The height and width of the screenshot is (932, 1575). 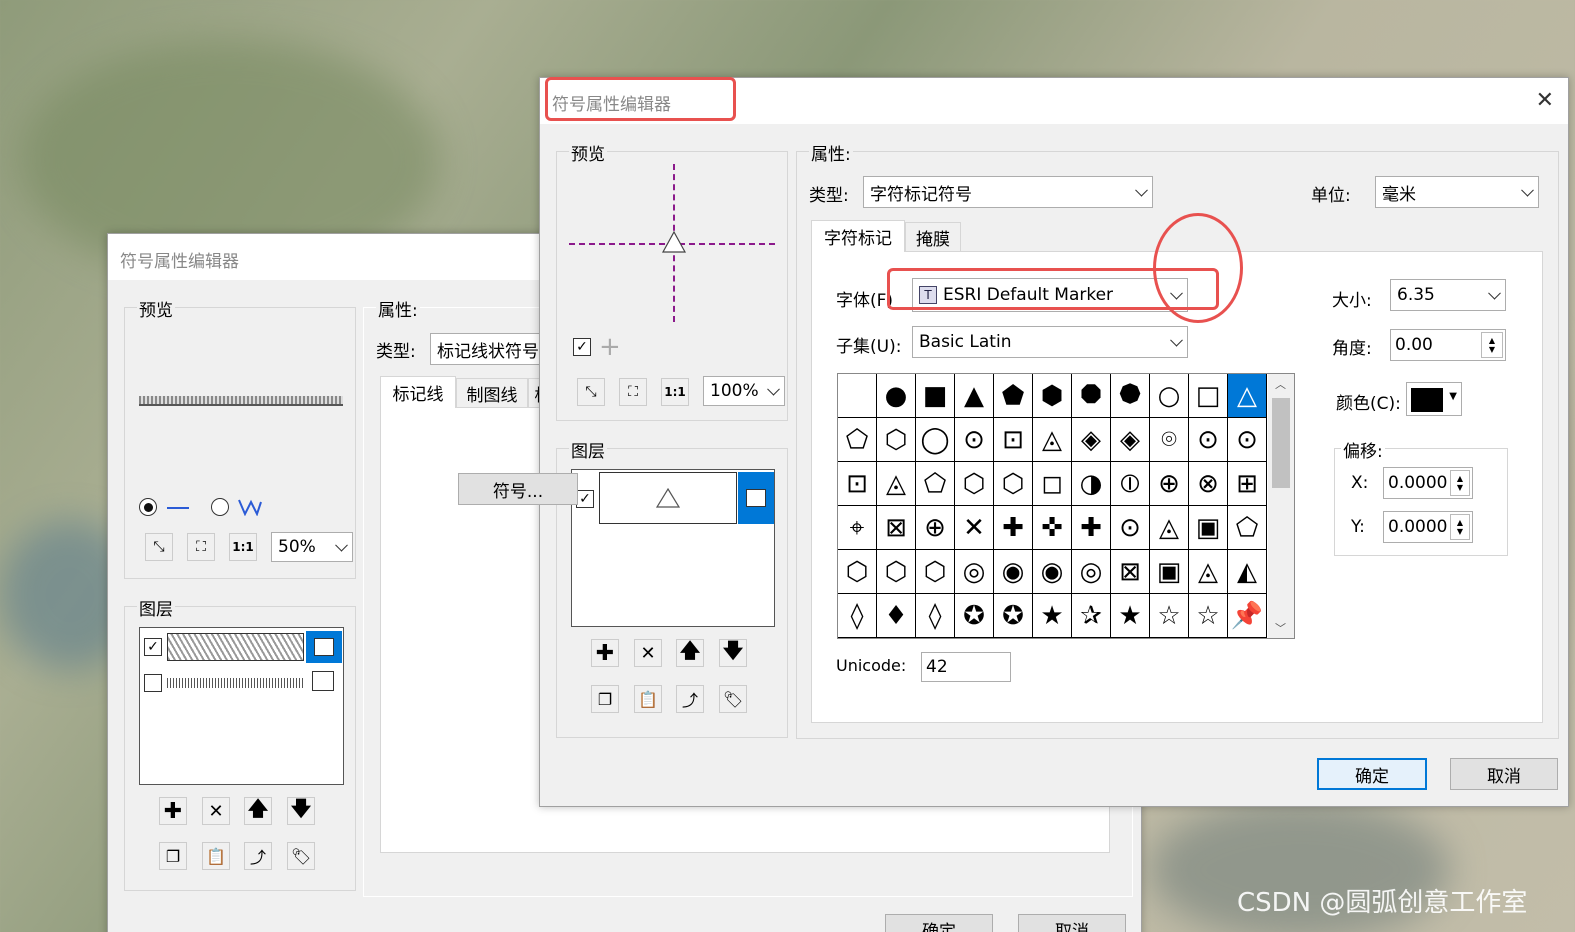 What do you see at coordinates (1280, 384) in the screenshot?
I see `scroll-up-icon: ︿` at bounding box center [1280, 384].